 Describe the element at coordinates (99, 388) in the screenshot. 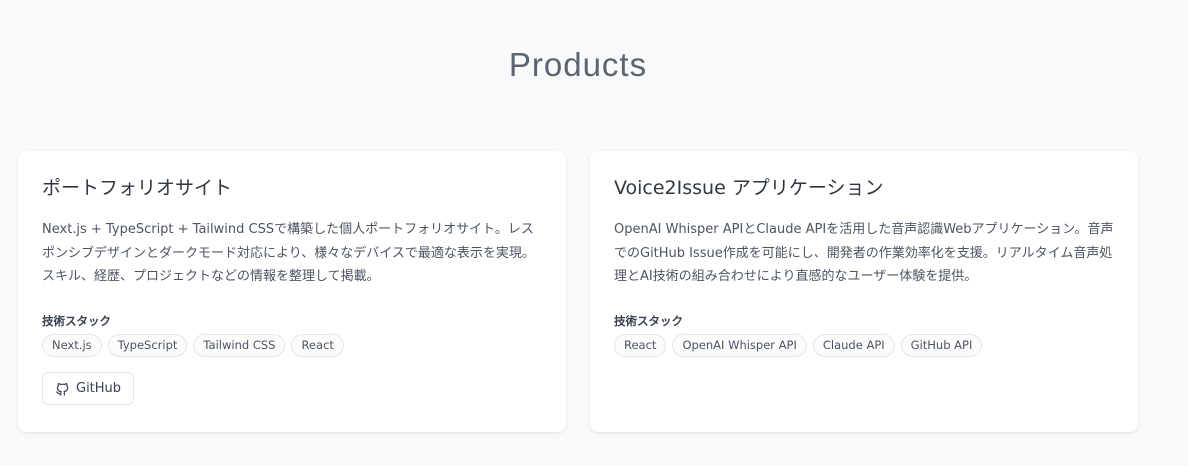

I see `github-button-label: GitHub` at that location.